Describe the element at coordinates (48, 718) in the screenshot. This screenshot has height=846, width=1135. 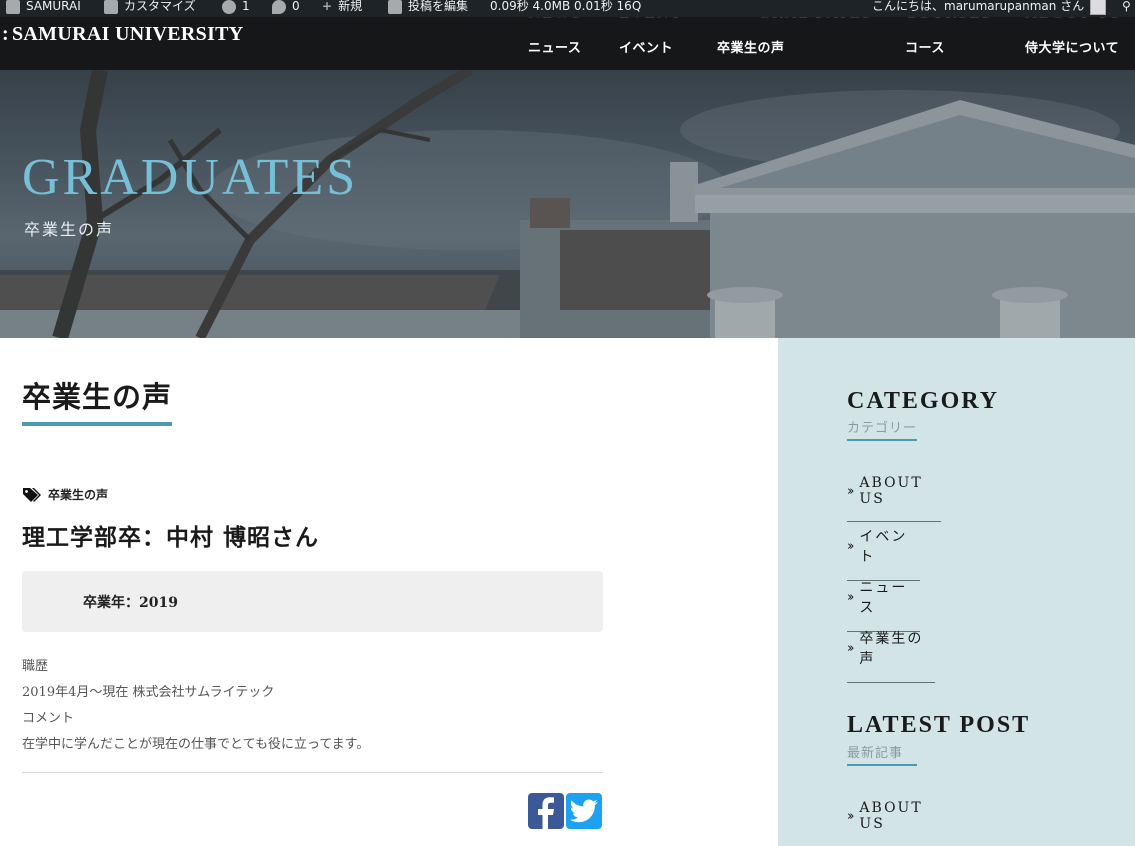
I see `comment-label: コメント` at that location.